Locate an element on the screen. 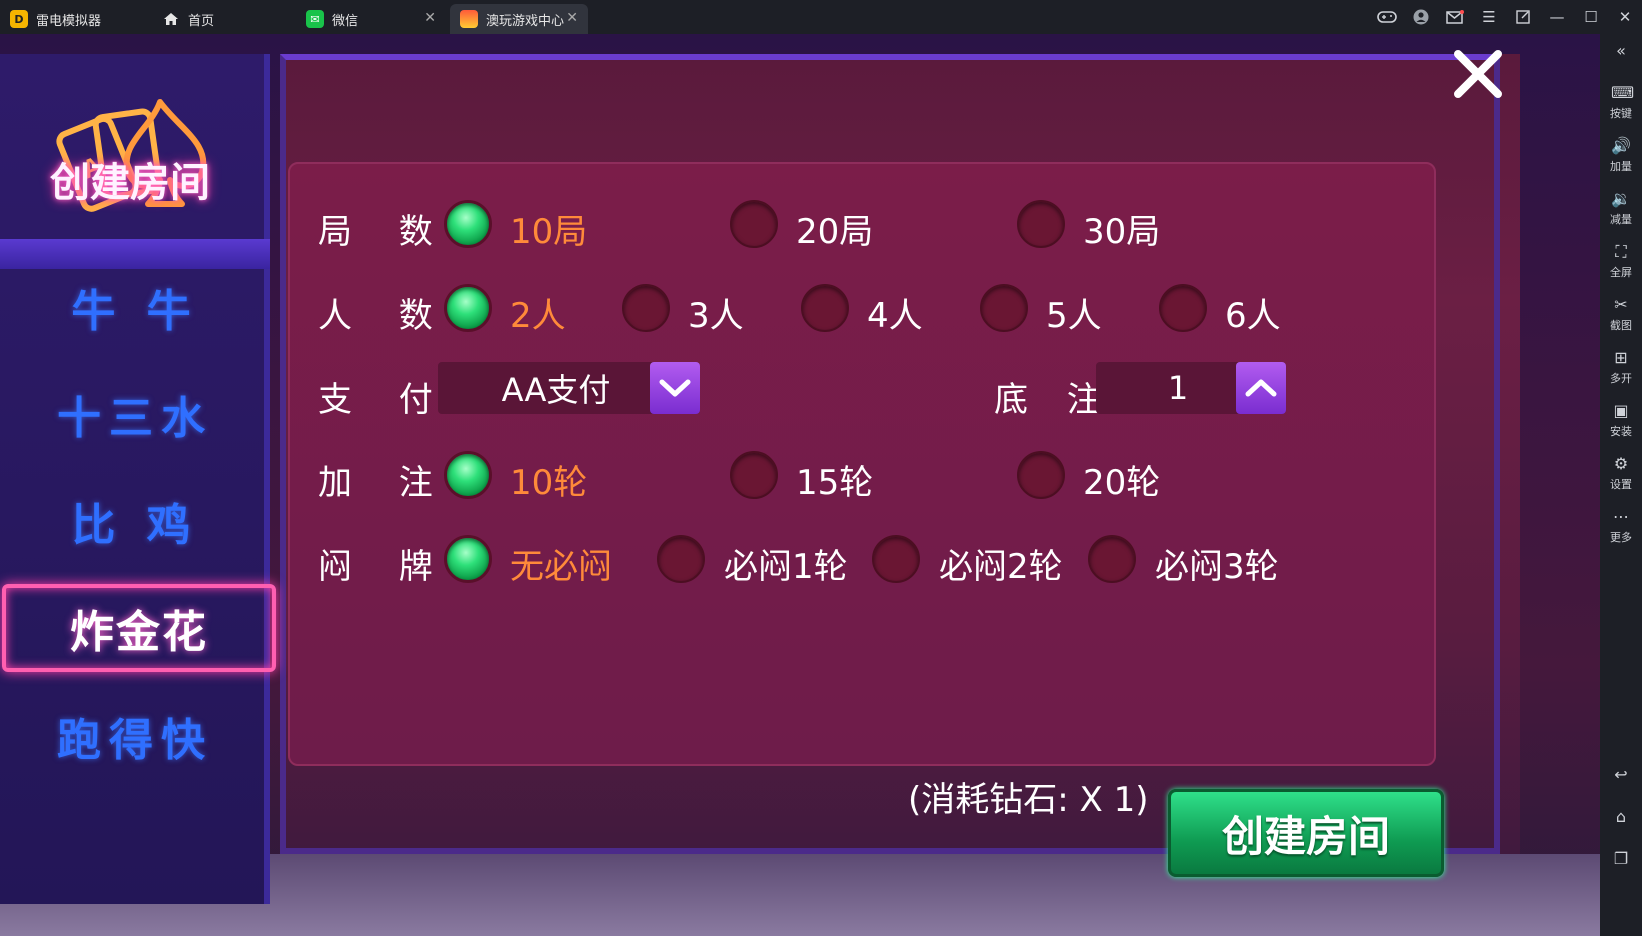 The width and height of the screenshot is (1642, 936). create-room-button: 创建房间 is located at coordinates (1306, 833).